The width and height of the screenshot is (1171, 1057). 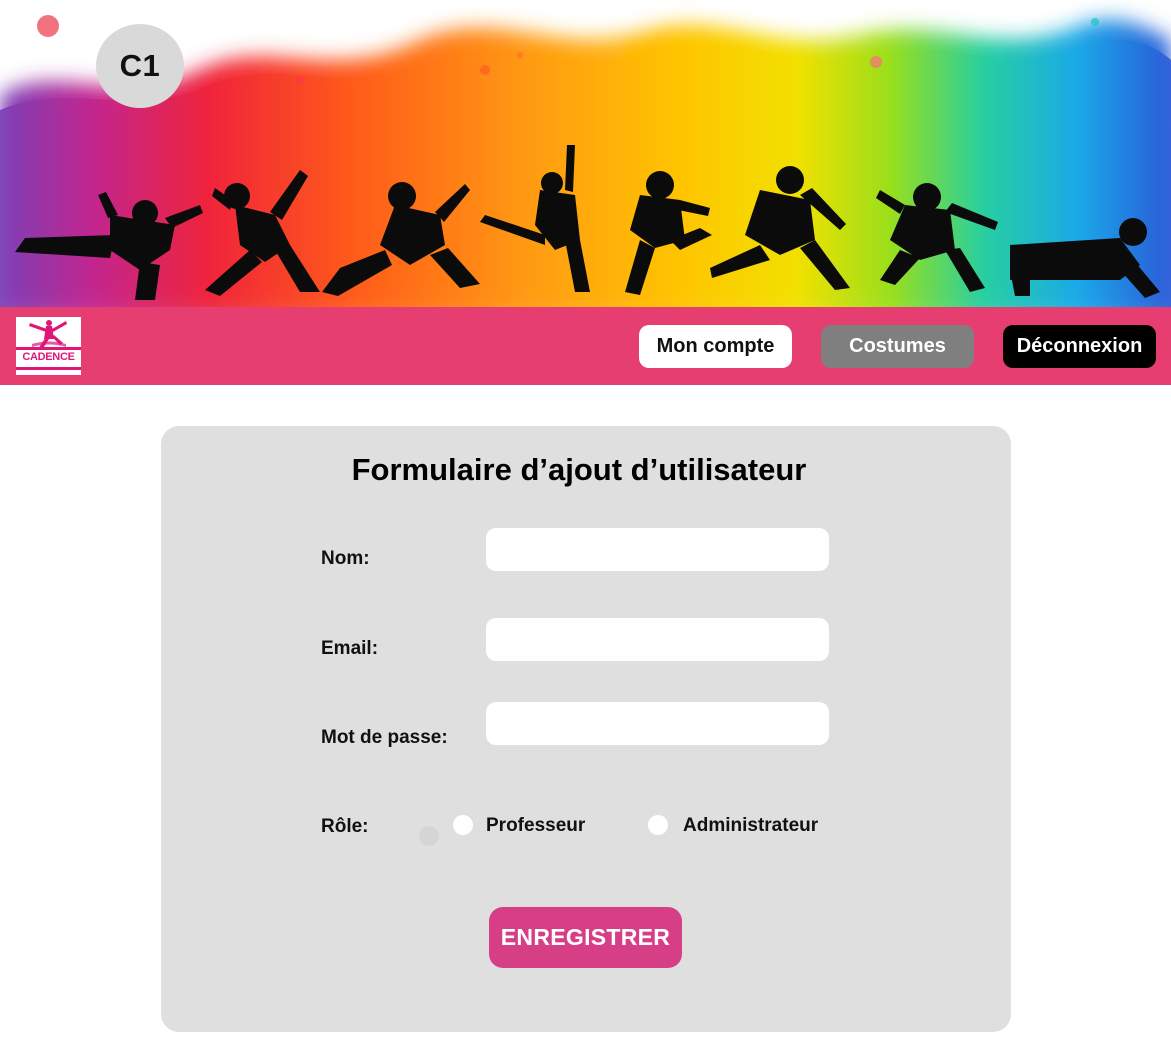 What do you see at coordinates (535, 826) in the screenshot?
I see `radio-professeur-label: Professeur` at bounding box center [535, 826].